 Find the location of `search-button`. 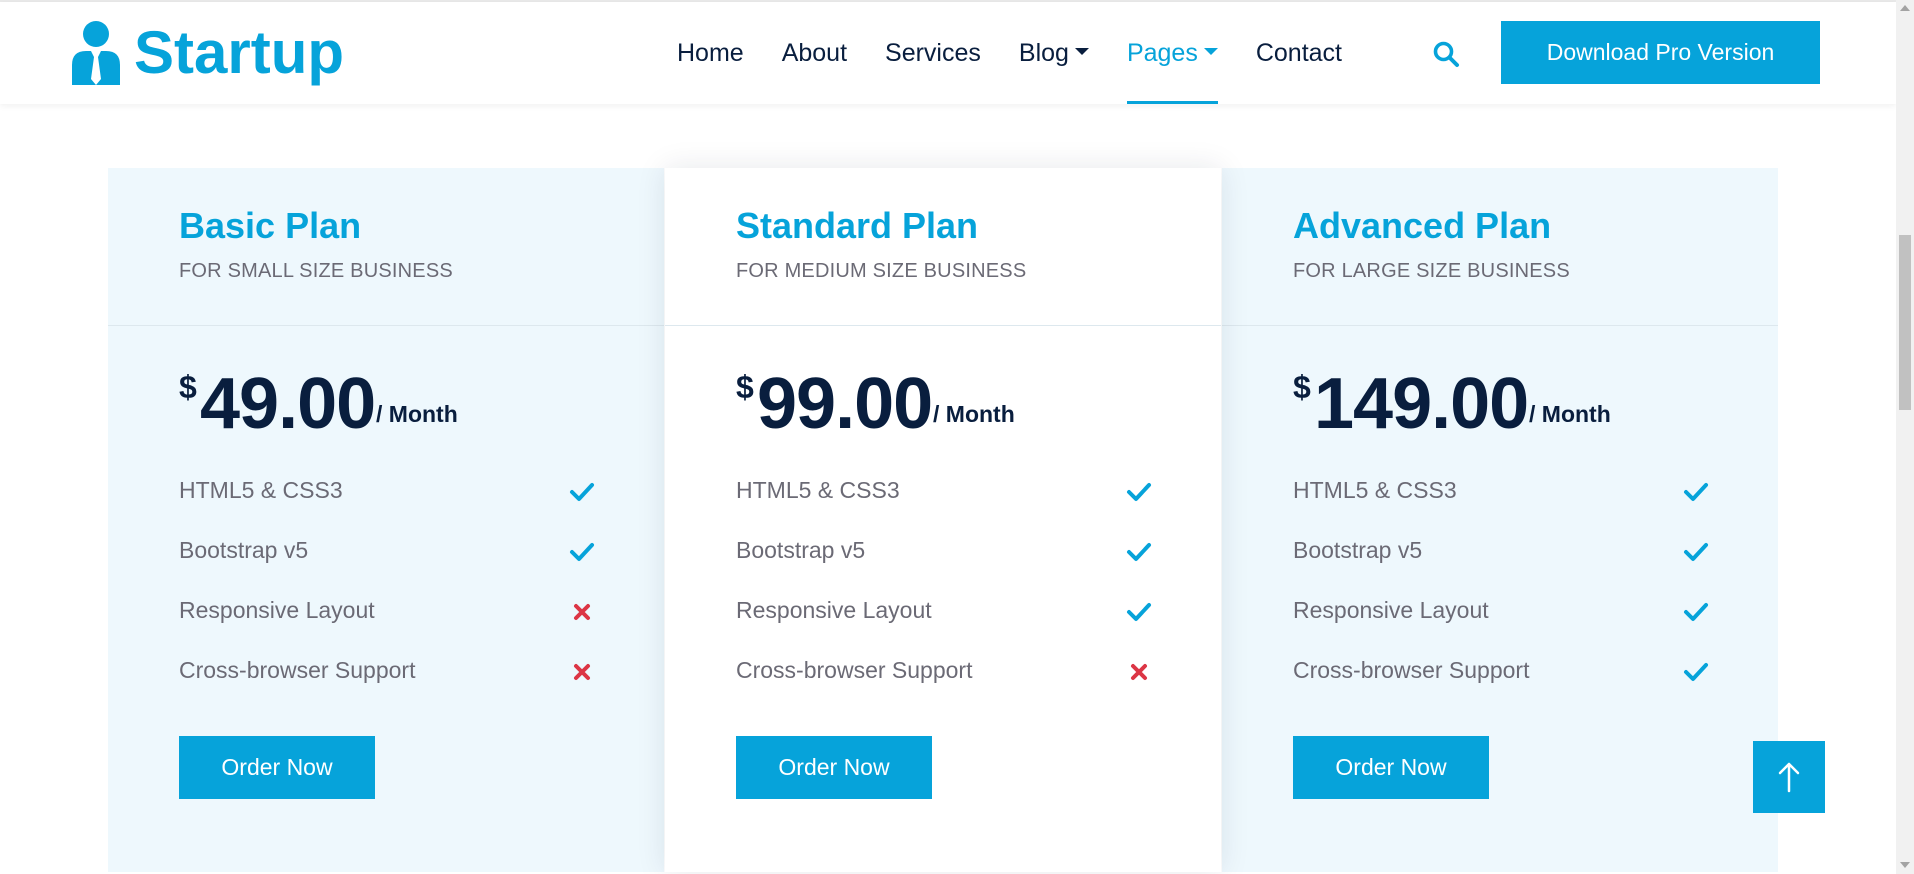

search-button is located at coordinates (1446, 54).